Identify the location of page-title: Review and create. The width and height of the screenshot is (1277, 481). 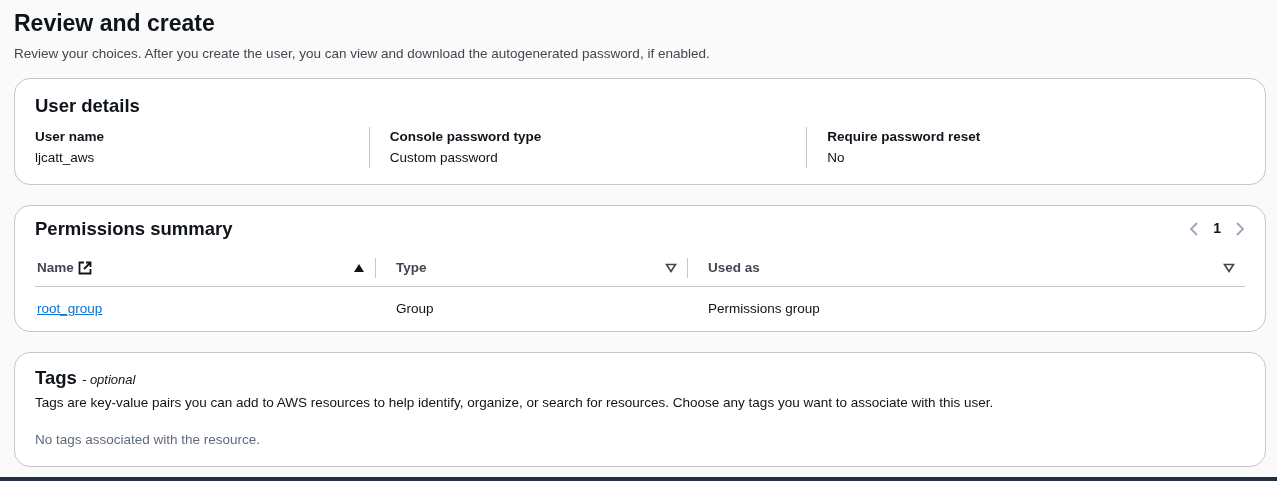
(115, 23).